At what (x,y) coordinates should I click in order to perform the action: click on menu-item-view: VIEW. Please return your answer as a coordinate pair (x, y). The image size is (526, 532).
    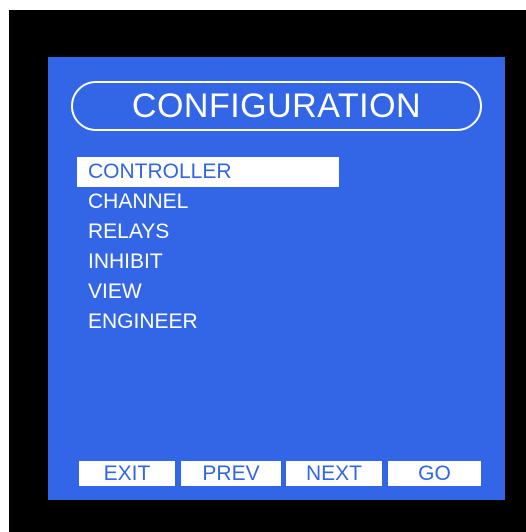
    Looking at the image, I should click on (208, 292).